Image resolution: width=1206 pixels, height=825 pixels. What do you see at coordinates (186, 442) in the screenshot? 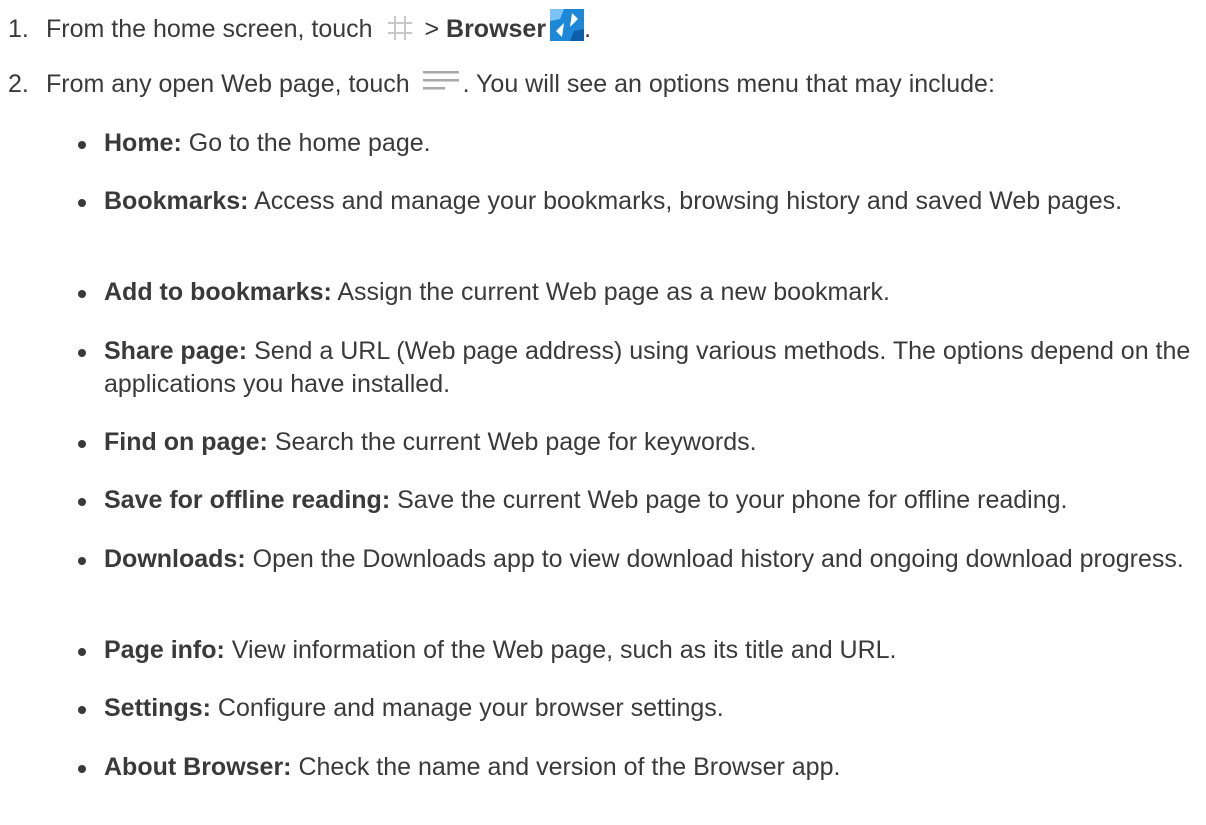
I see `option-name: Find on page:` at bounding box center [186, 442].